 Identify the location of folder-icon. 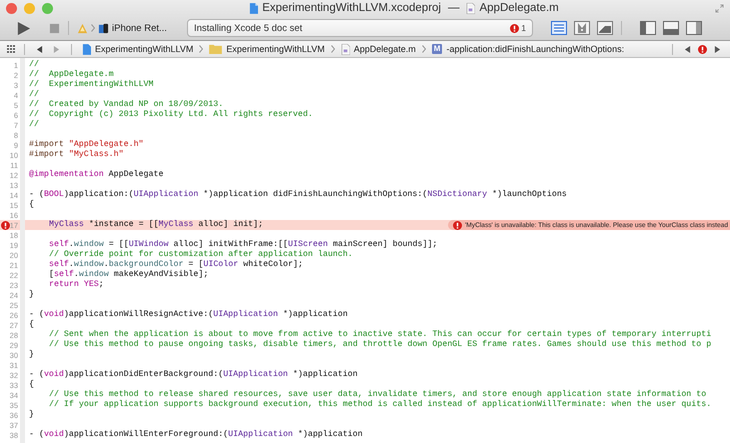
(215, 49).